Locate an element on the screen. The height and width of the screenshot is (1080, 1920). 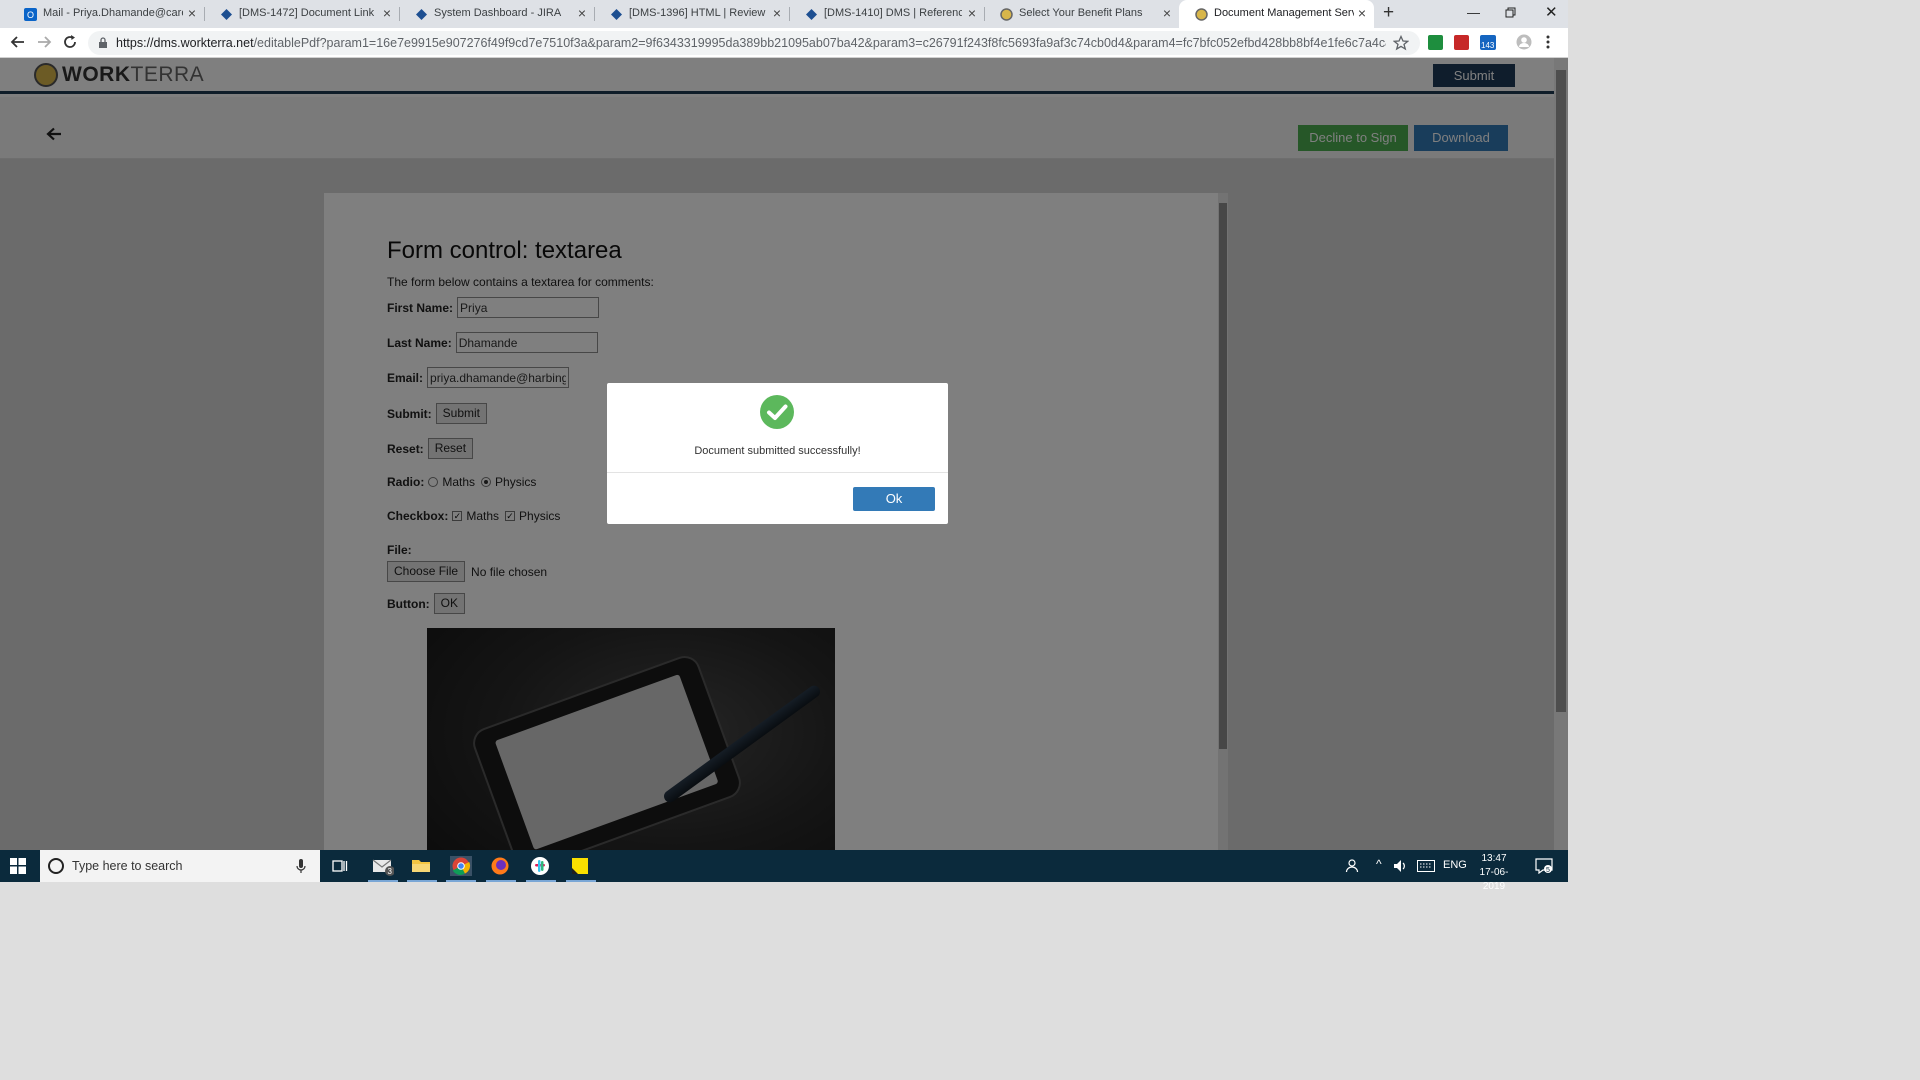
browser-menu-icon is located at coordinates (1548, 42).